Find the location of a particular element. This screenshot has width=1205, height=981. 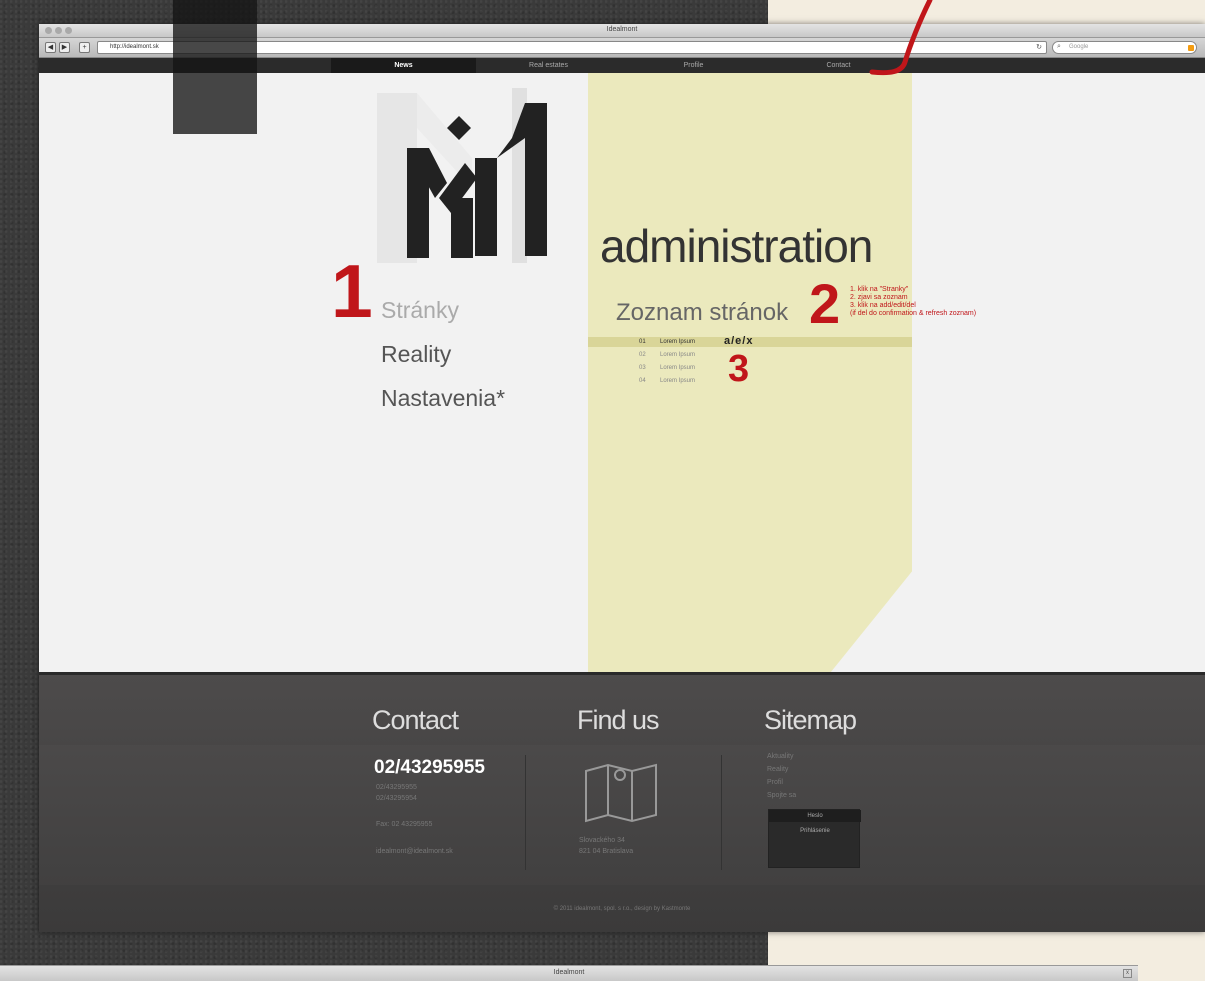

tape-overlay is located at coordinates (215, 67).